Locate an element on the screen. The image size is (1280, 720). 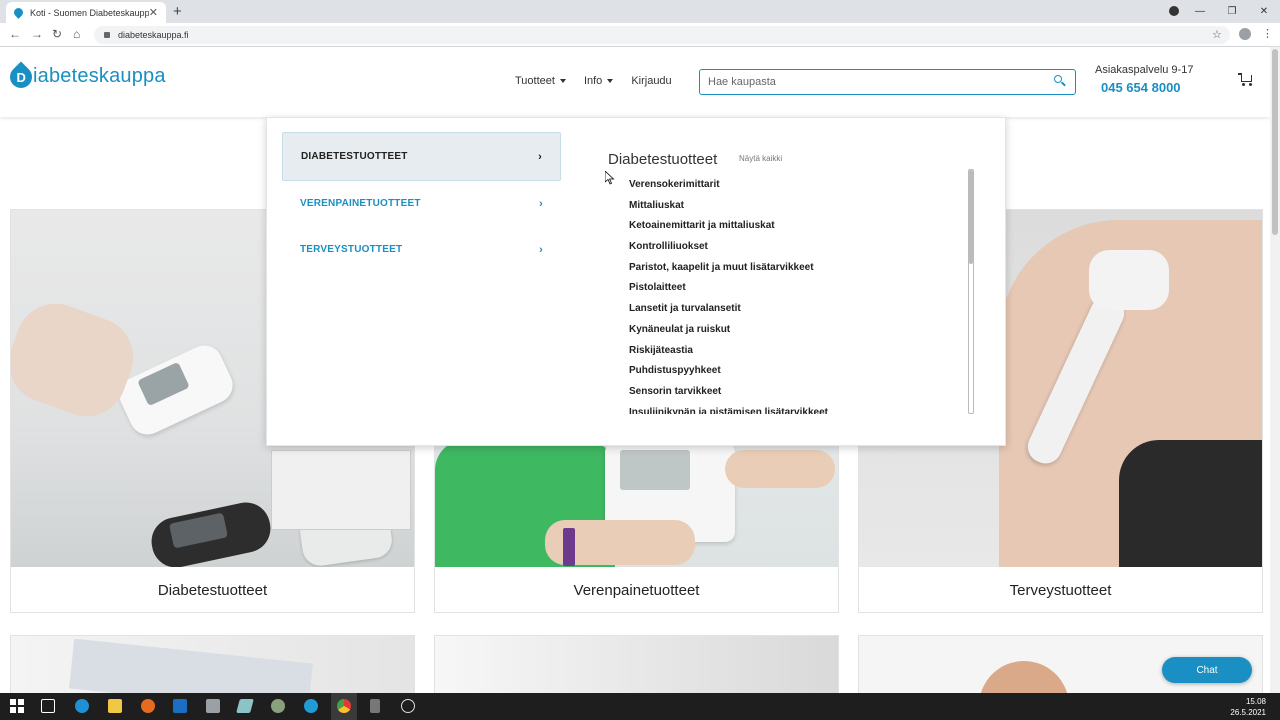
firefox-icon is located at coordinates (148, 706).